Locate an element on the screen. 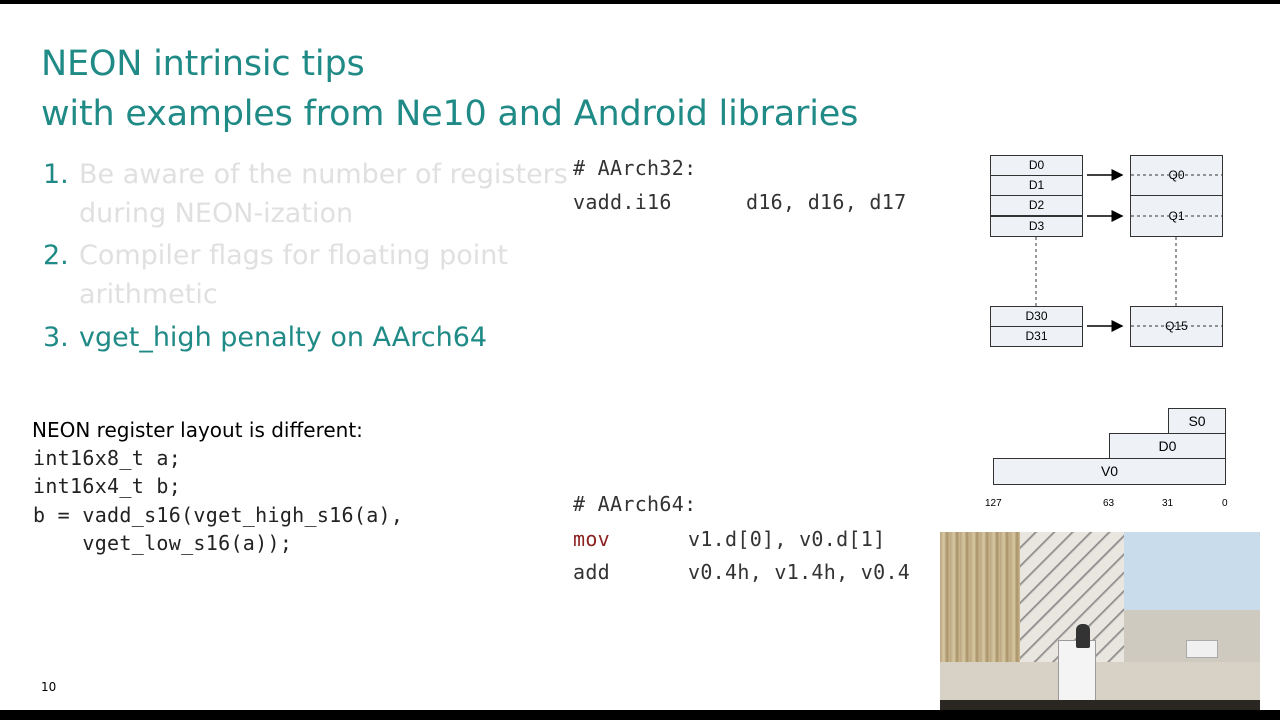 The height and width of the screenshot is (720, 1280). list-item-2-line1: Compiler flags for floating point is located at coordinates (294, 255).